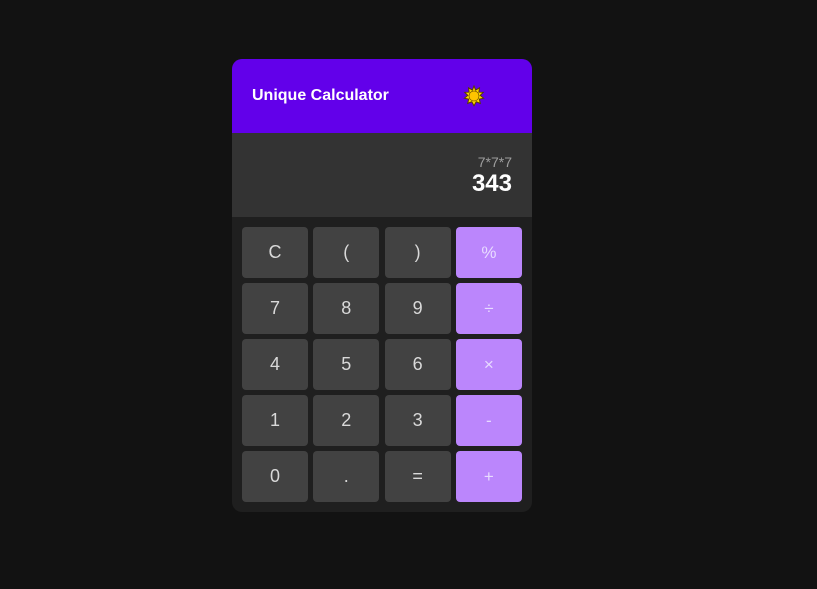 Image resolution: width=817 pixels, height=589 pixels. I want to click on digit-5-button: 5, so click(346, 364).